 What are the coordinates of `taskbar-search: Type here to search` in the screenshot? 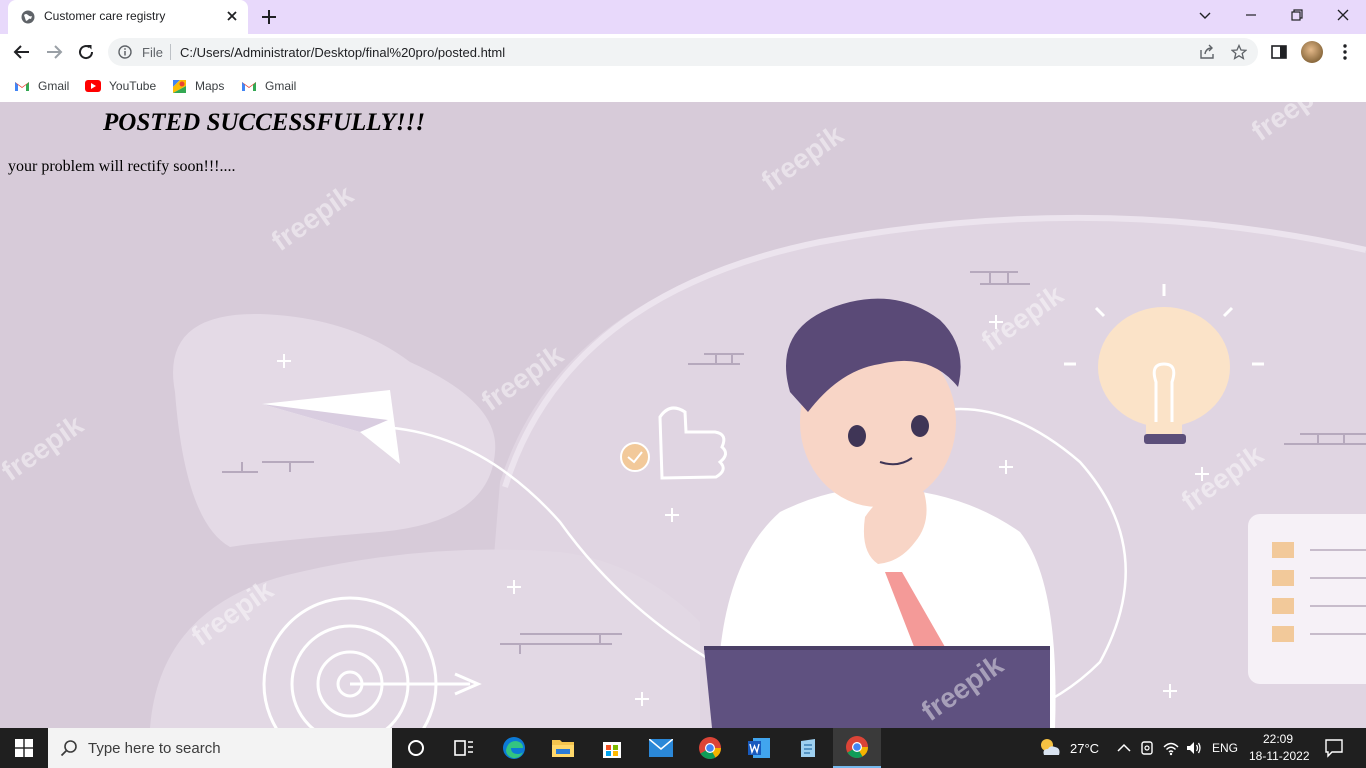 It's located at (220, 748).